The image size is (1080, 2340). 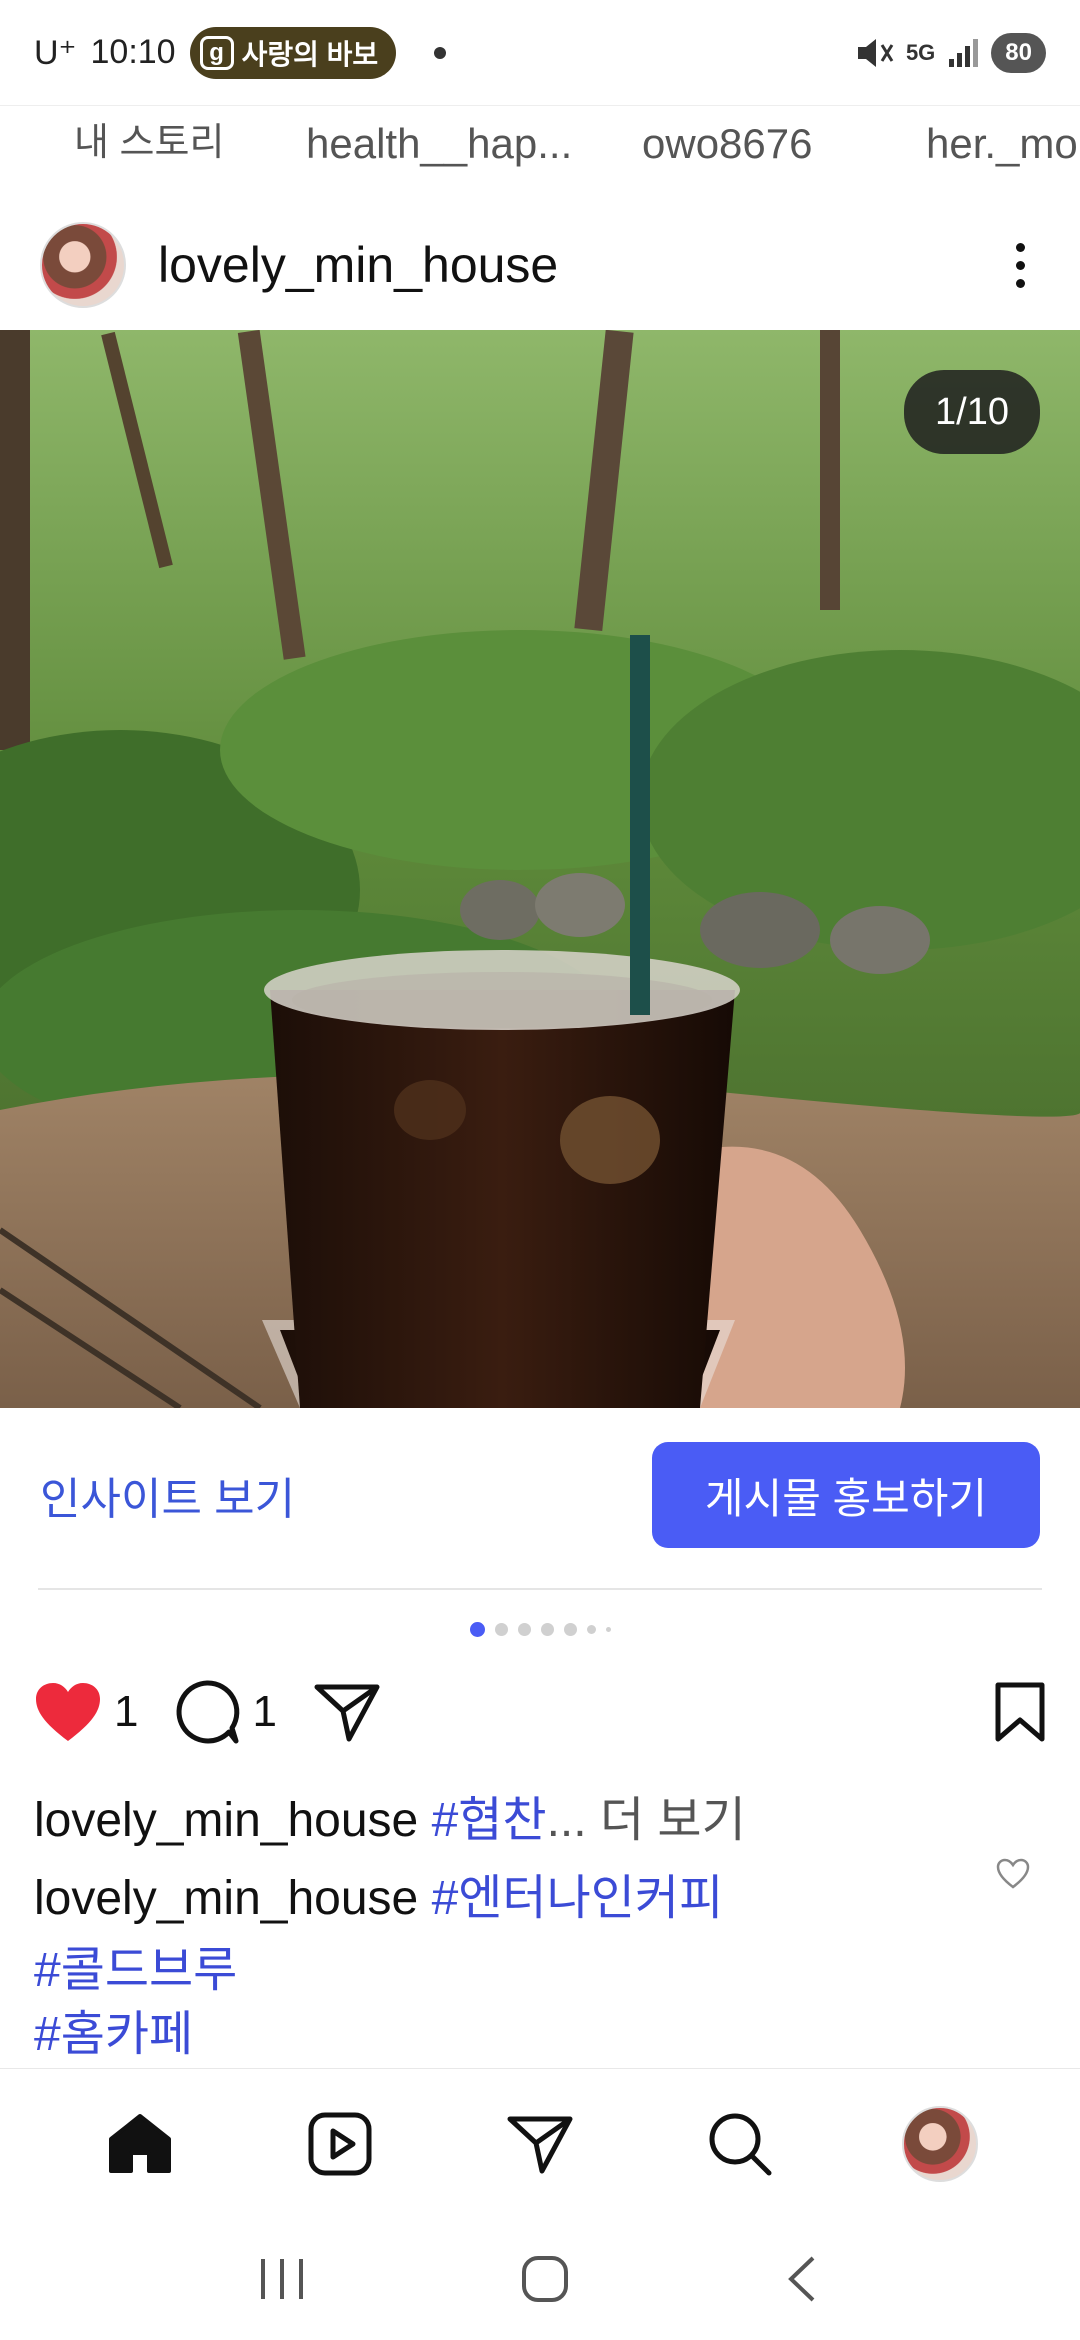 I want to click on hashtag: #엔터나인커피, so click(x=578, y=1898).